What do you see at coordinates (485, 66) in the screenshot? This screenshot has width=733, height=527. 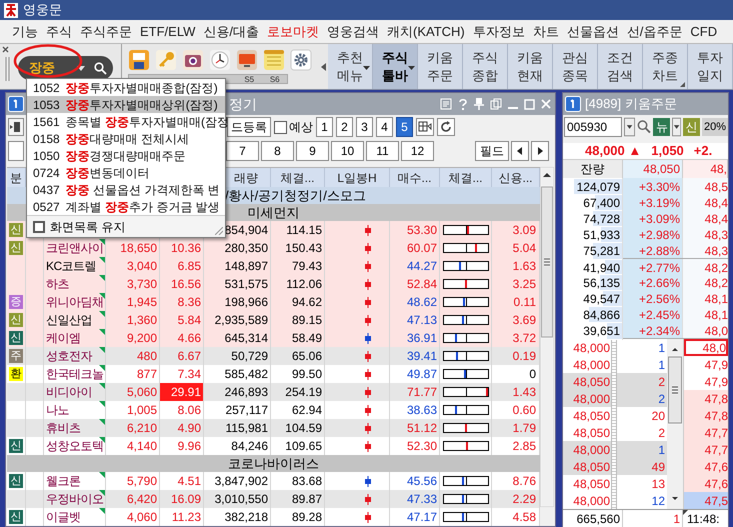 I see `toolbar-button: 주식 종합` at bounding box center [485, 66].